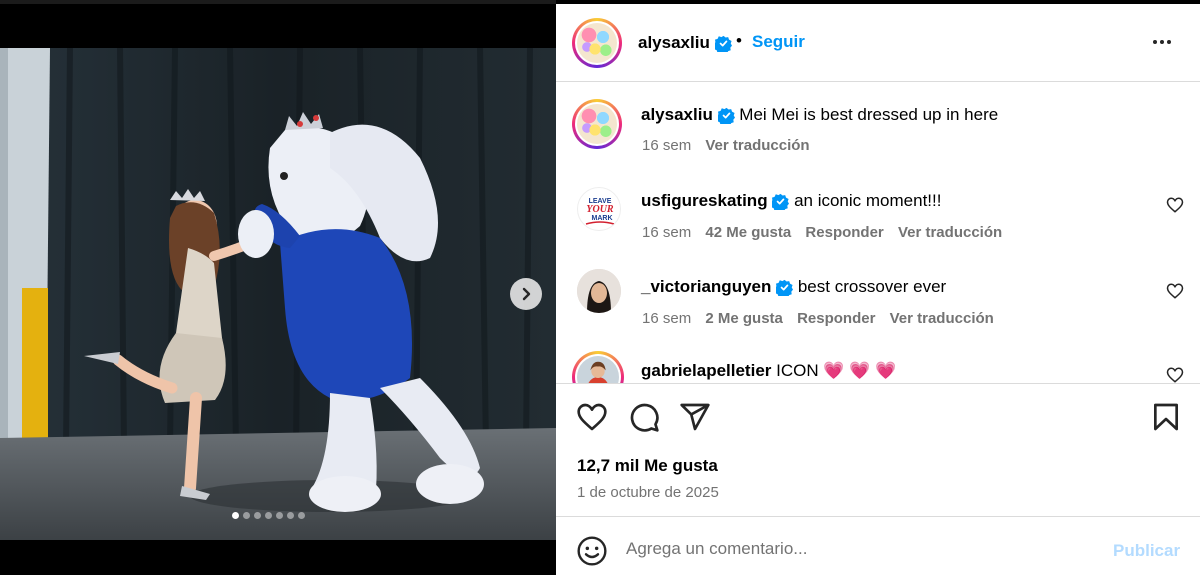 The height and width of the screenshot is (575, 1200). I want to click on chevron-right-icon, so click(526, 294).